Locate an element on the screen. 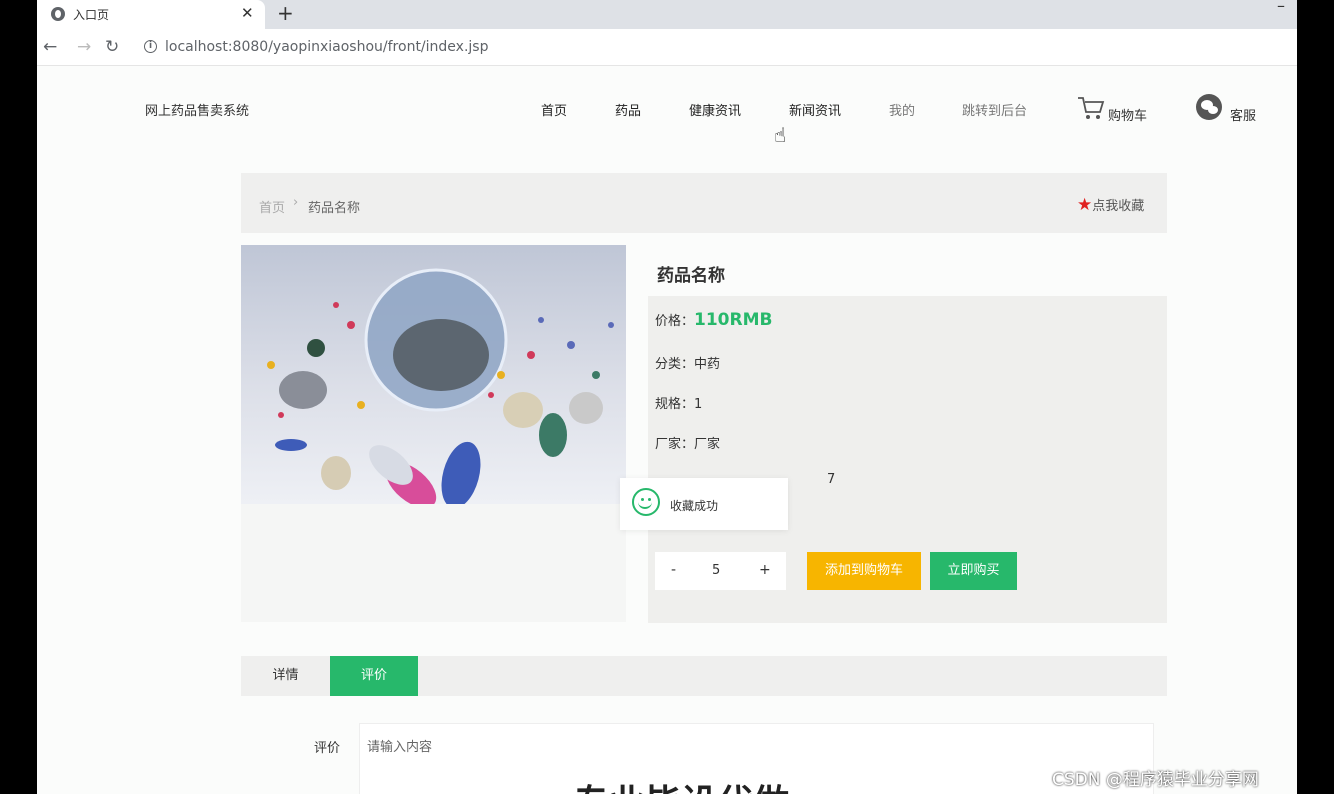  globe-icon is located at coordinates (58, 14).